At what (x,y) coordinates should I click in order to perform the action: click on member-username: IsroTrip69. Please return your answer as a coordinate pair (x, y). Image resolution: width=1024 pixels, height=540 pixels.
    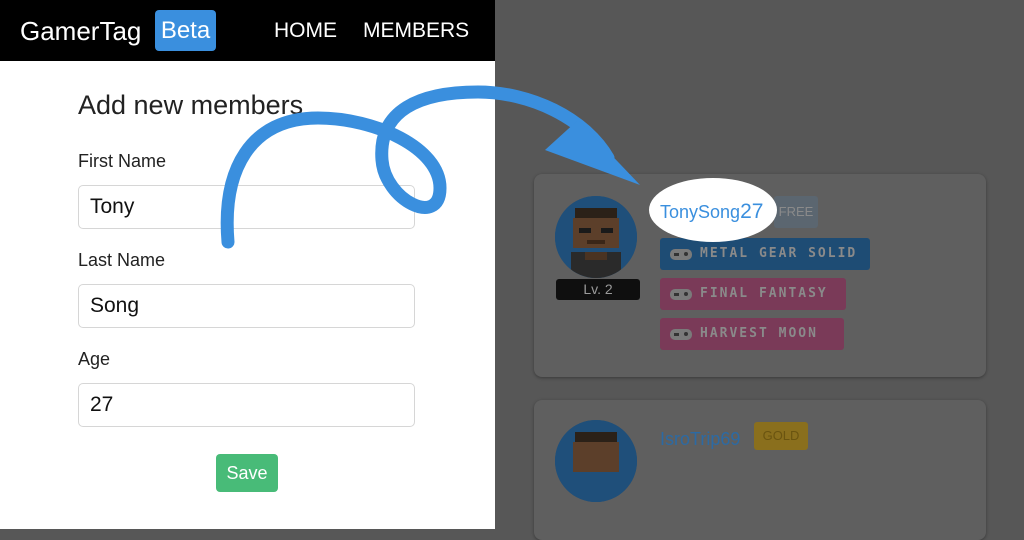
    Looking at the image, I should click on (700, 439).